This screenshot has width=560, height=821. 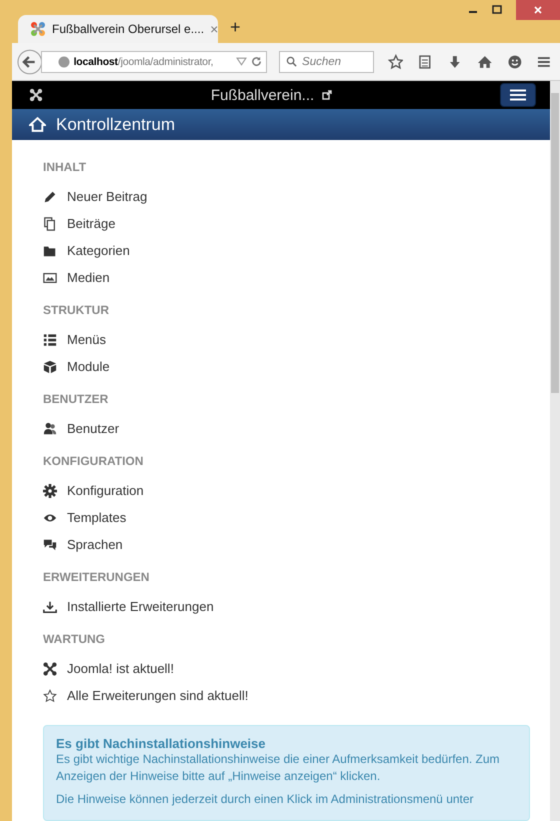 What do you see at coordinates (93, 428) in the screenshot?
I see `menu-link: Benutzer` at bounding box center [93, 428].